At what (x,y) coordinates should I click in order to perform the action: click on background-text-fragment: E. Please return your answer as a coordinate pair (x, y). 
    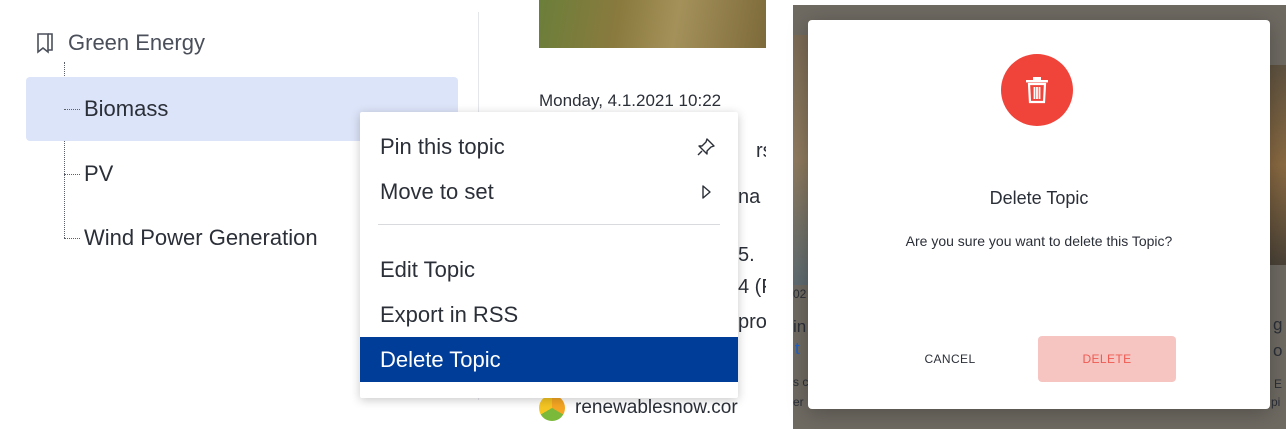
    Looking at the image, I should click on (1278, 384).